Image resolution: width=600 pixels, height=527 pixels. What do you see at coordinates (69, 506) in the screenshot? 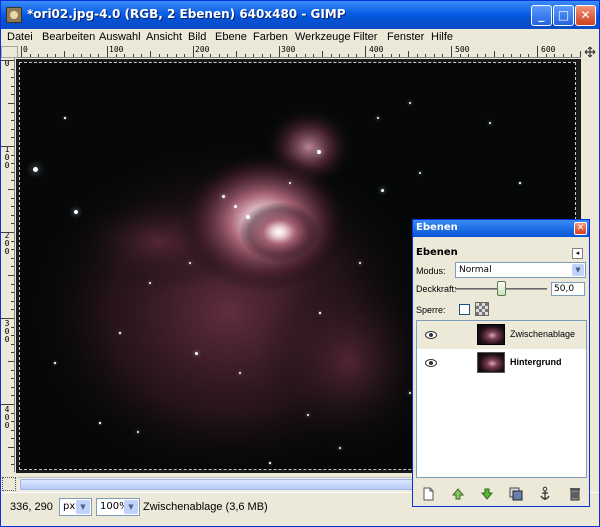
I see `unit-value: px` at bounding box center [69, 506].